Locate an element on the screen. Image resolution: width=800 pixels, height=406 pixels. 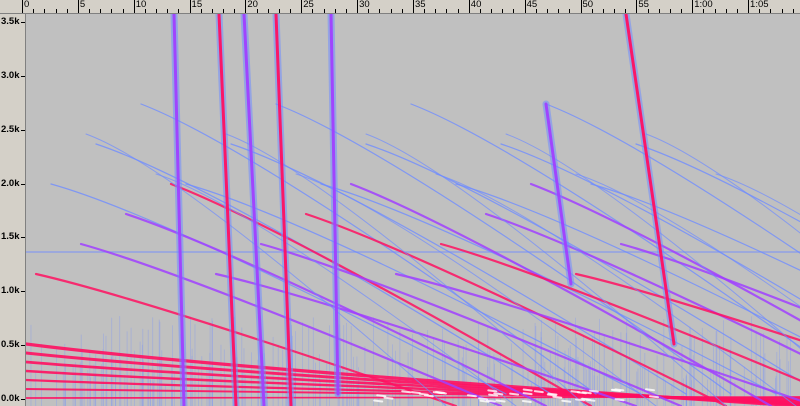
frequency-label: 2.5k is located at coordinates (10, 130).